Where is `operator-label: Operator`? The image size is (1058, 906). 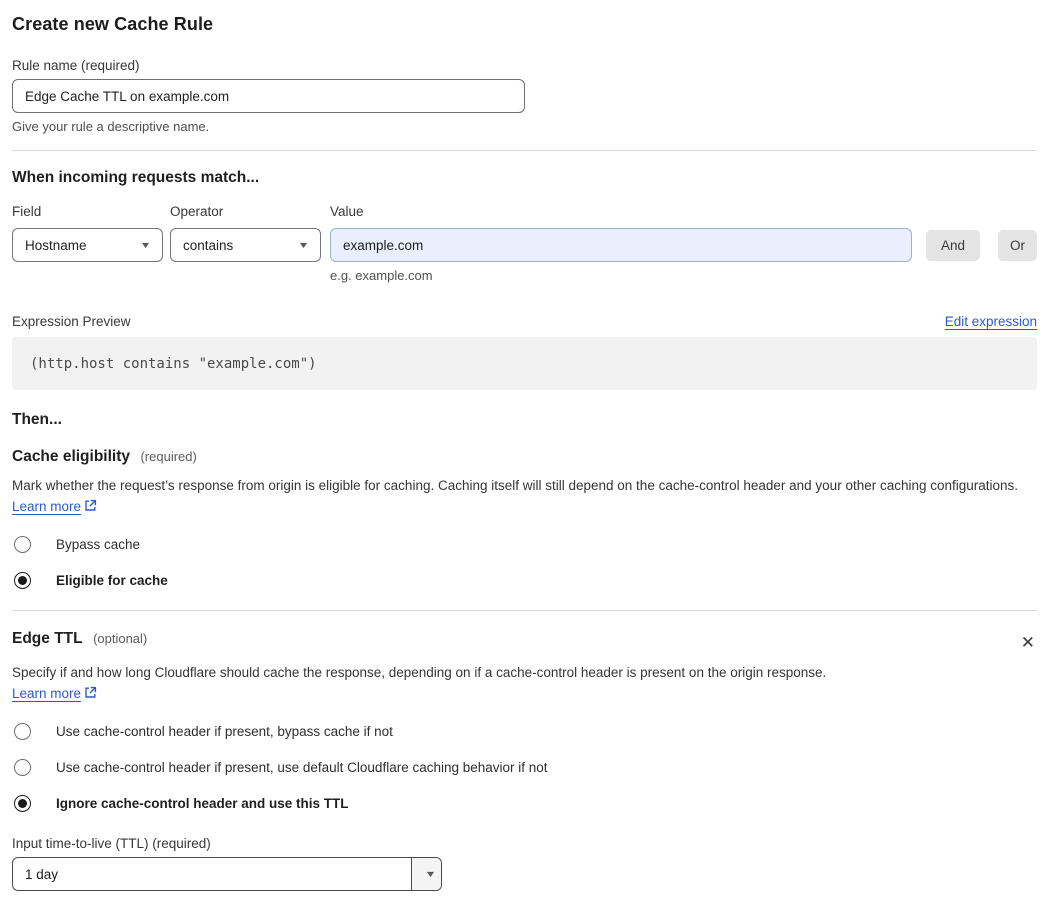
operator-label: Operator is located at coordinates (197, 211).